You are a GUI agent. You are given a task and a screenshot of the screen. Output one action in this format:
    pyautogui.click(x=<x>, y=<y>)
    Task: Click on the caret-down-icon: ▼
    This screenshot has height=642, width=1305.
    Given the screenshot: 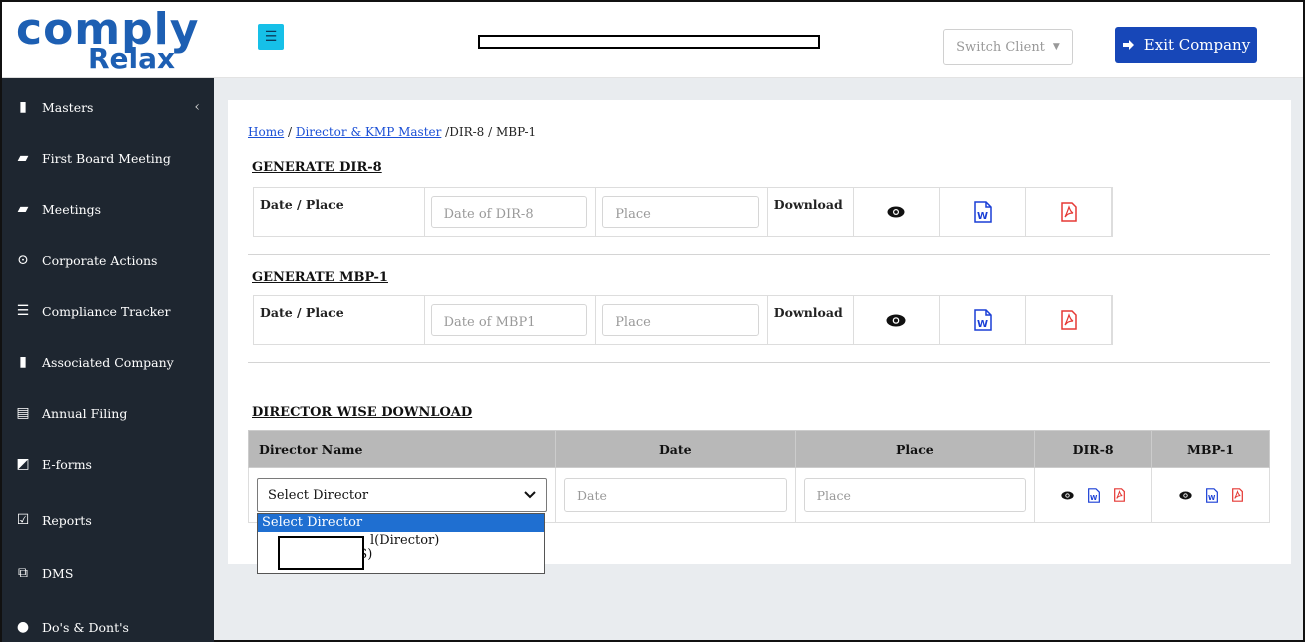 What is the action you would take?
    pyautogui.click(x=1056, y=47)
    